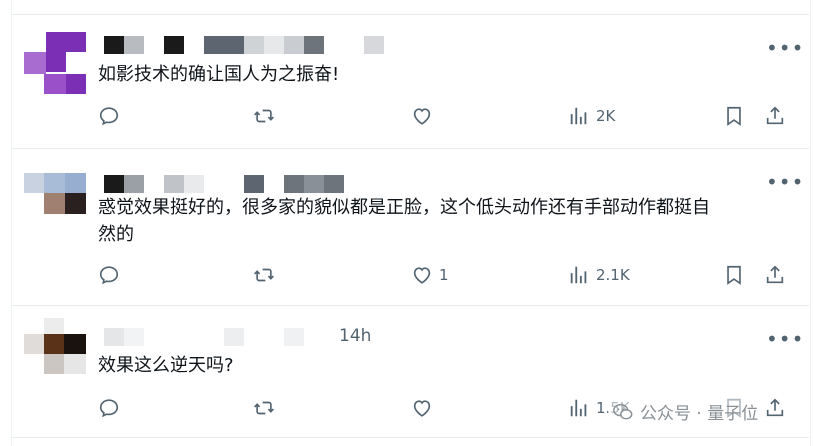  I want to click on post-text-line: 然的, so click(116, 234).